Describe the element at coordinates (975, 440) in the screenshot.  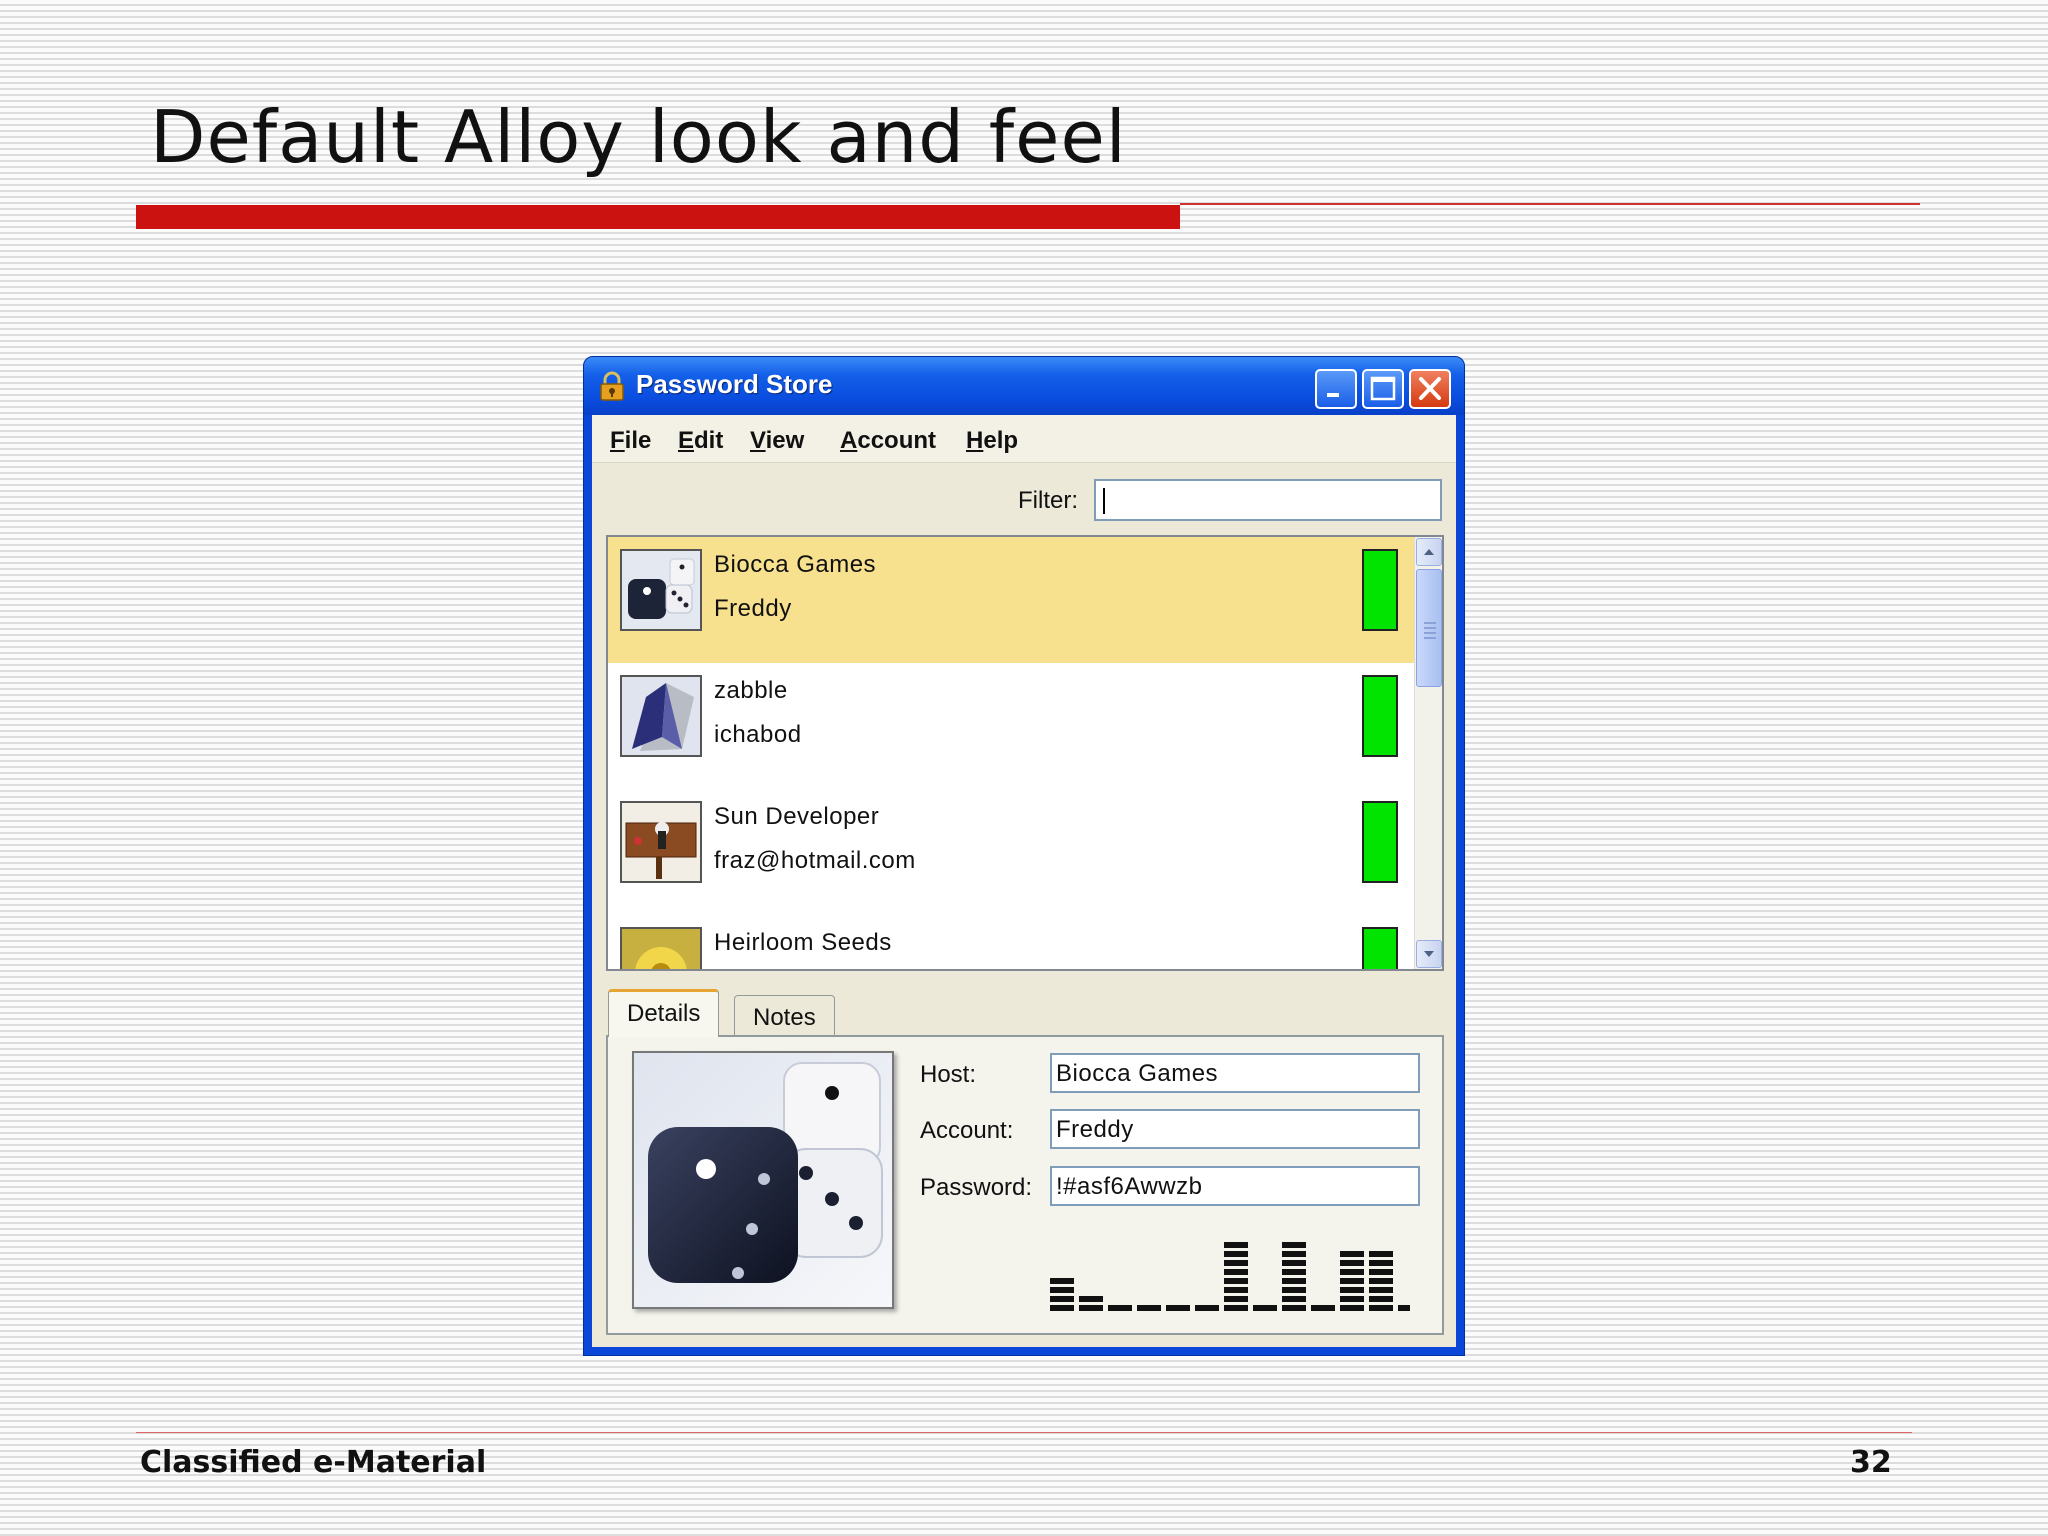
I see `menu-help-mnemonic: H` at that location.